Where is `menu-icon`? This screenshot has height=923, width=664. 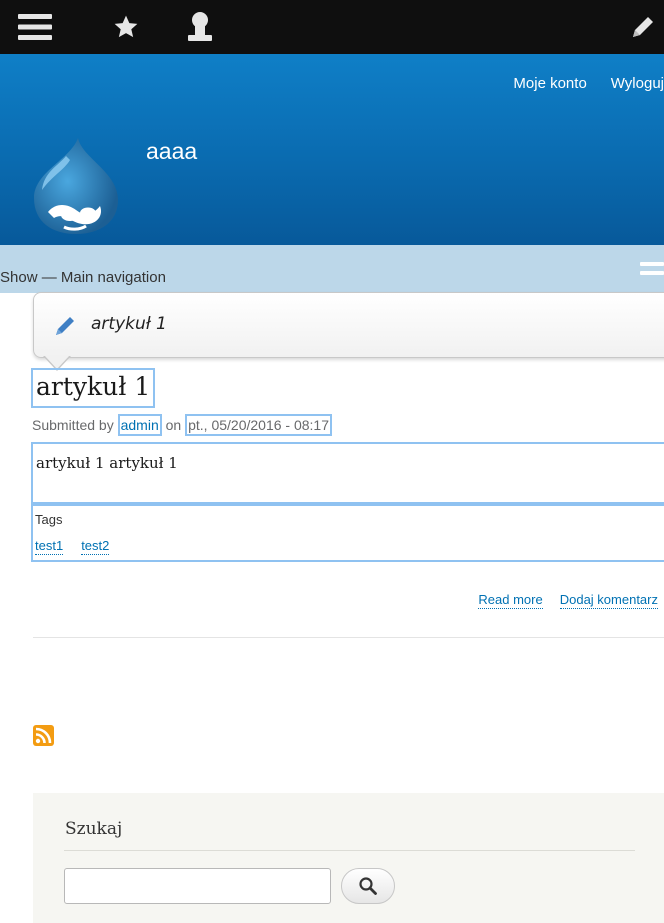
menu-icon is located at coordinates (35, 27).